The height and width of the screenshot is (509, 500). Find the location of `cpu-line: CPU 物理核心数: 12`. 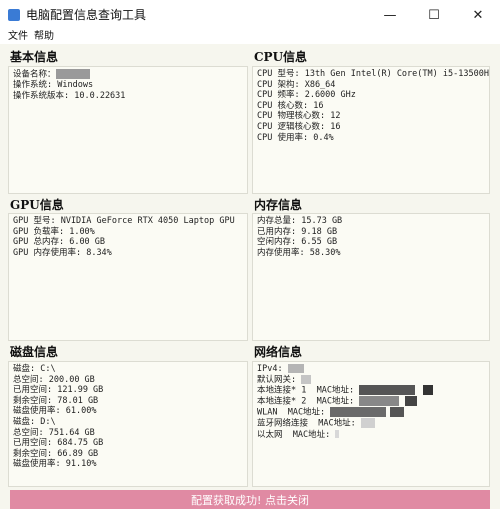

cpu-line: CPU 物理核心数: 12 is located at coordinates (299, 116).